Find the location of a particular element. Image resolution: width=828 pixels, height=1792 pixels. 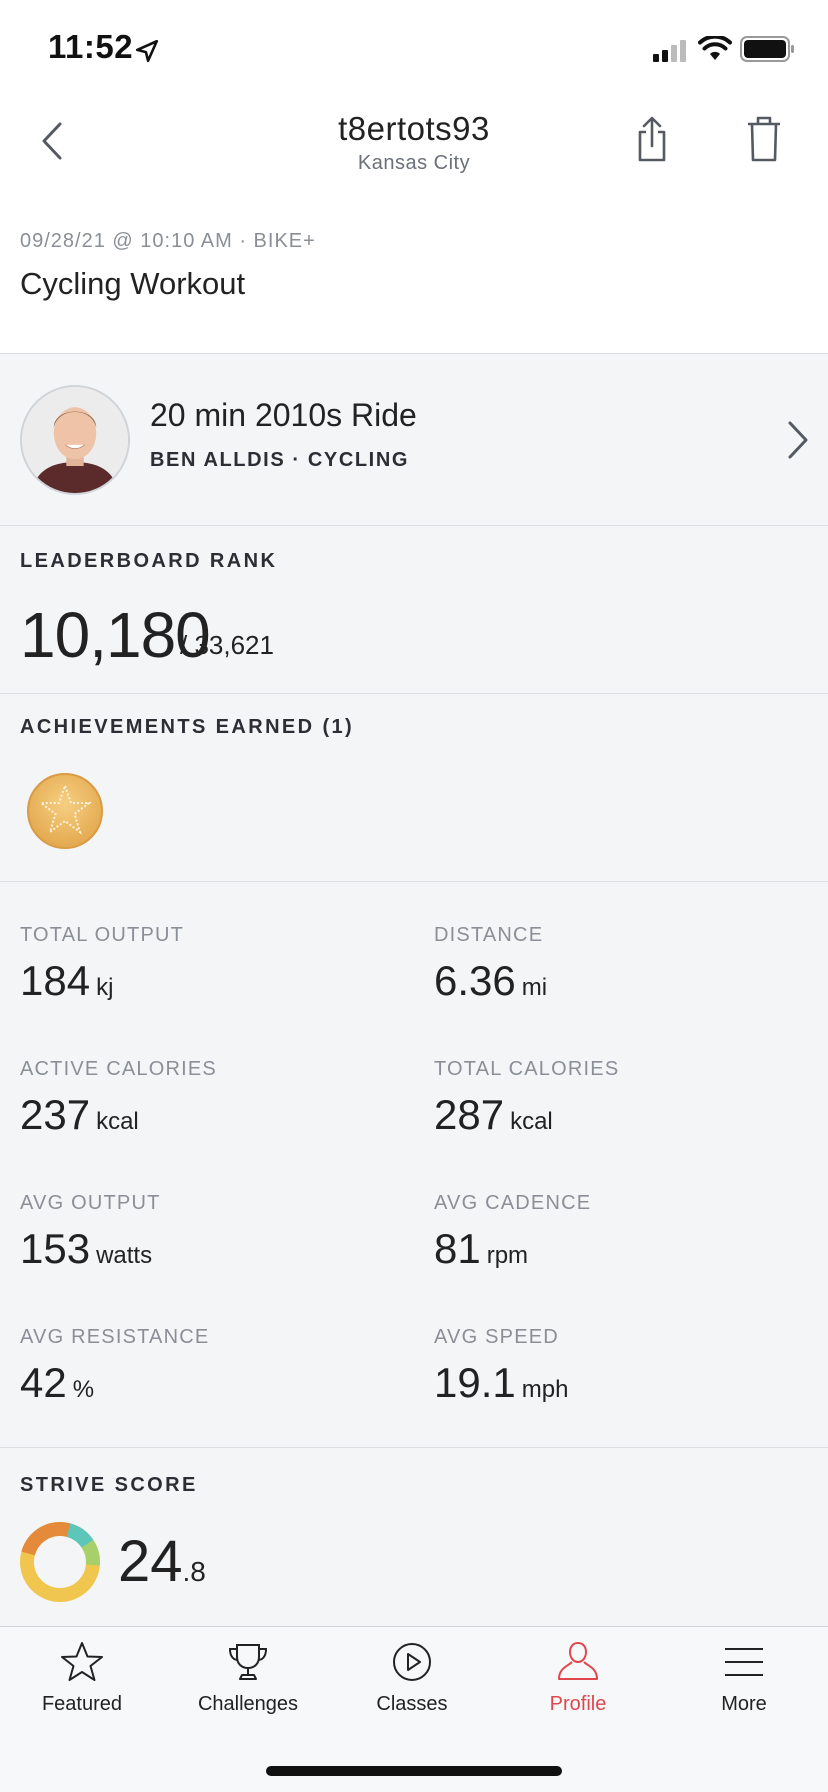

tab-more: More is located at coordinates (744, 1689).